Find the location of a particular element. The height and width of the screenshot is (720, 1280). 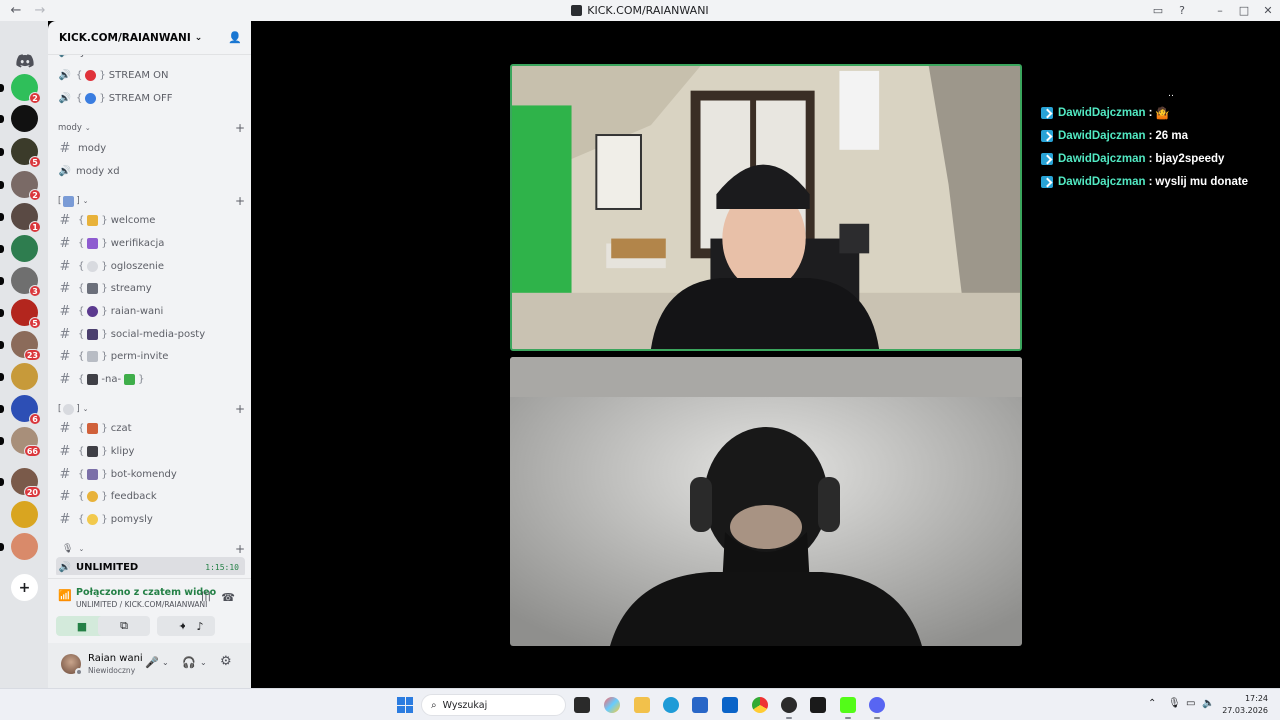

channel-stream-on: 🔊 { } STREAM ON is located at coordinates (150, 75).